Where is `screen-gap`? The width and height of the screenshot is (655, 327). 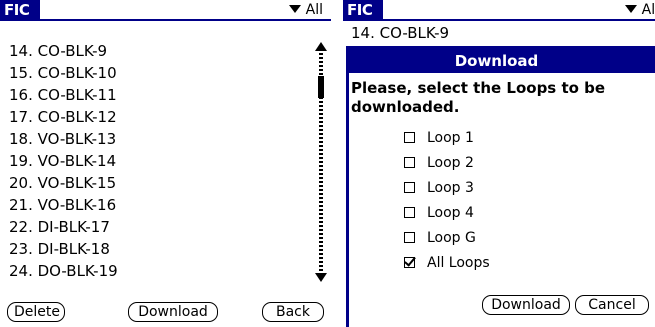
screen-gap is located at coordinates (337, 163).